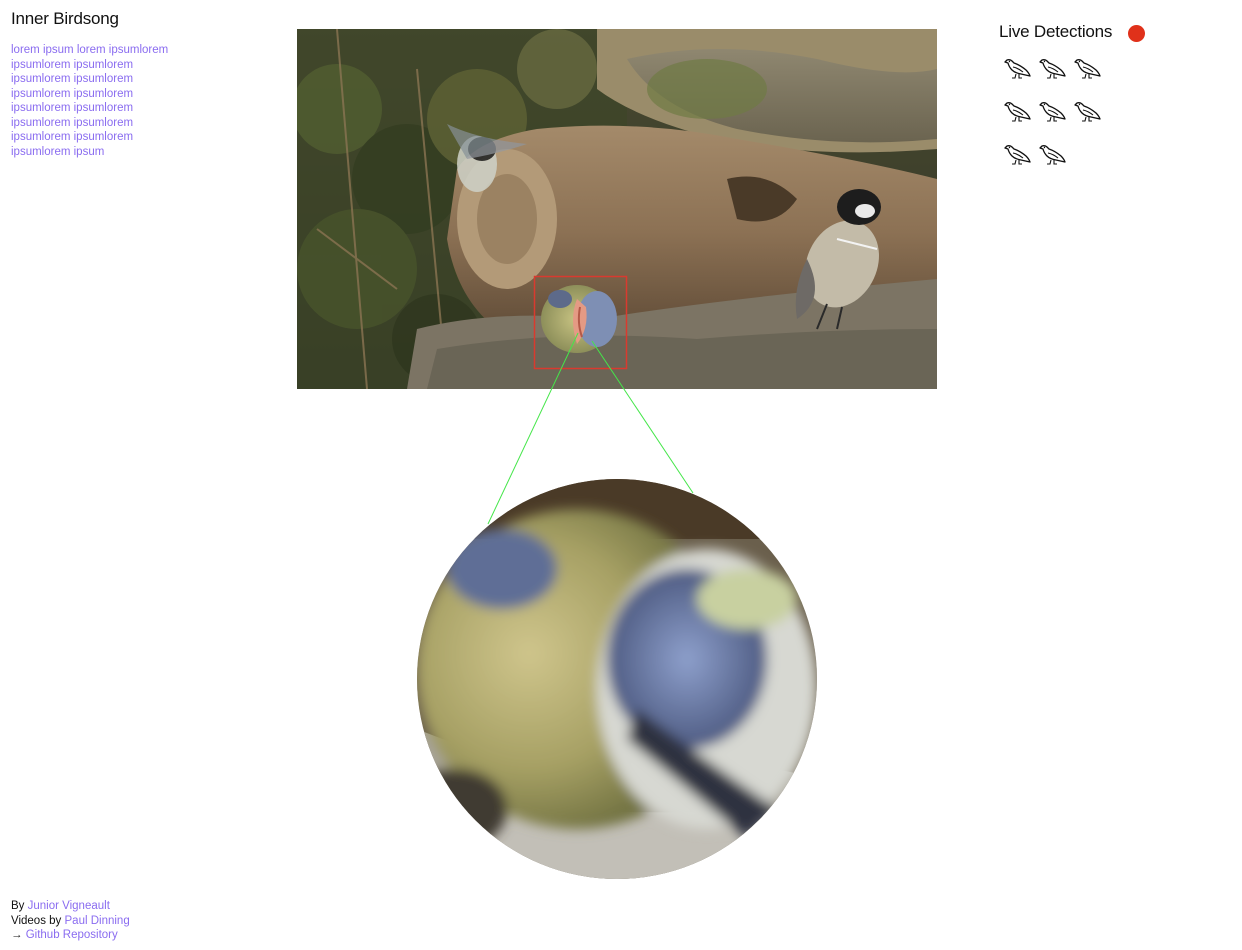 Image resolution: width=1242 pixels, height=950 pixels. I want to click on app-title: Inner Birdsong, so click(65, 18).